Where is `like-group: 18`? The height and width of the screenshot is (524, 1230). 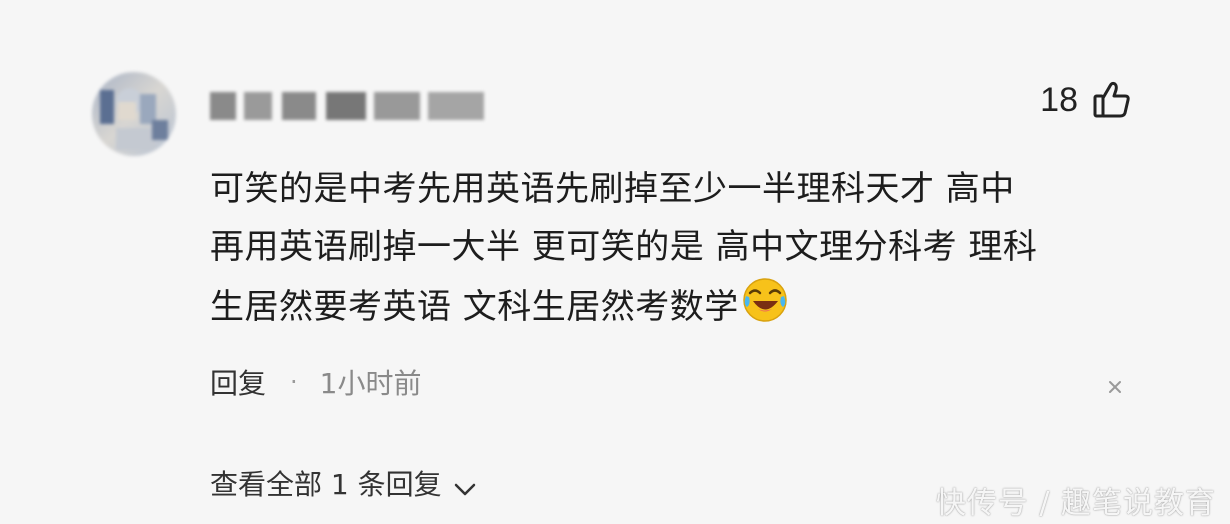 like-group: 18 is located at coordinates (1086, 100).